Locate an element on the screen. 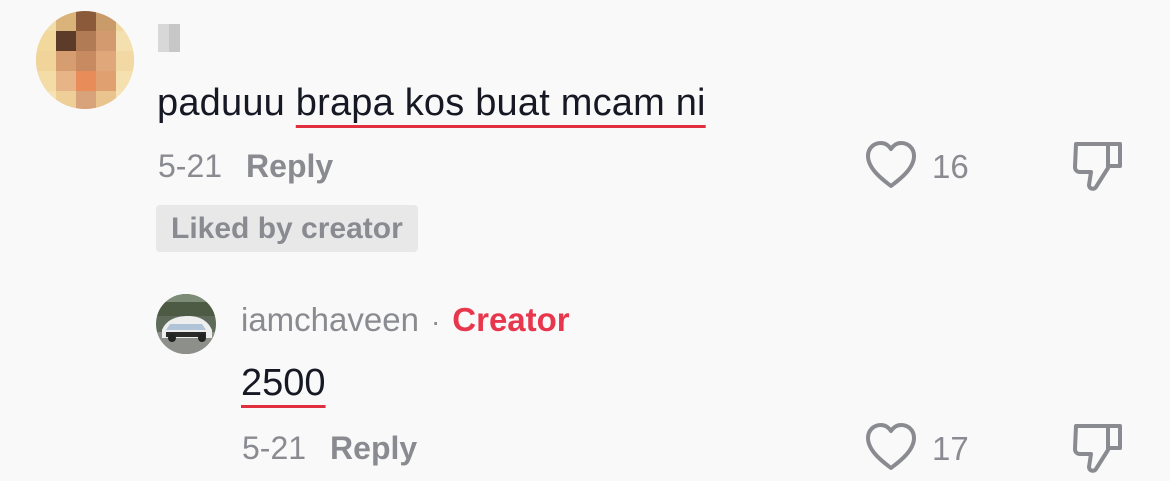  reply-like-count: 17 is located at coordinates (950, 448).